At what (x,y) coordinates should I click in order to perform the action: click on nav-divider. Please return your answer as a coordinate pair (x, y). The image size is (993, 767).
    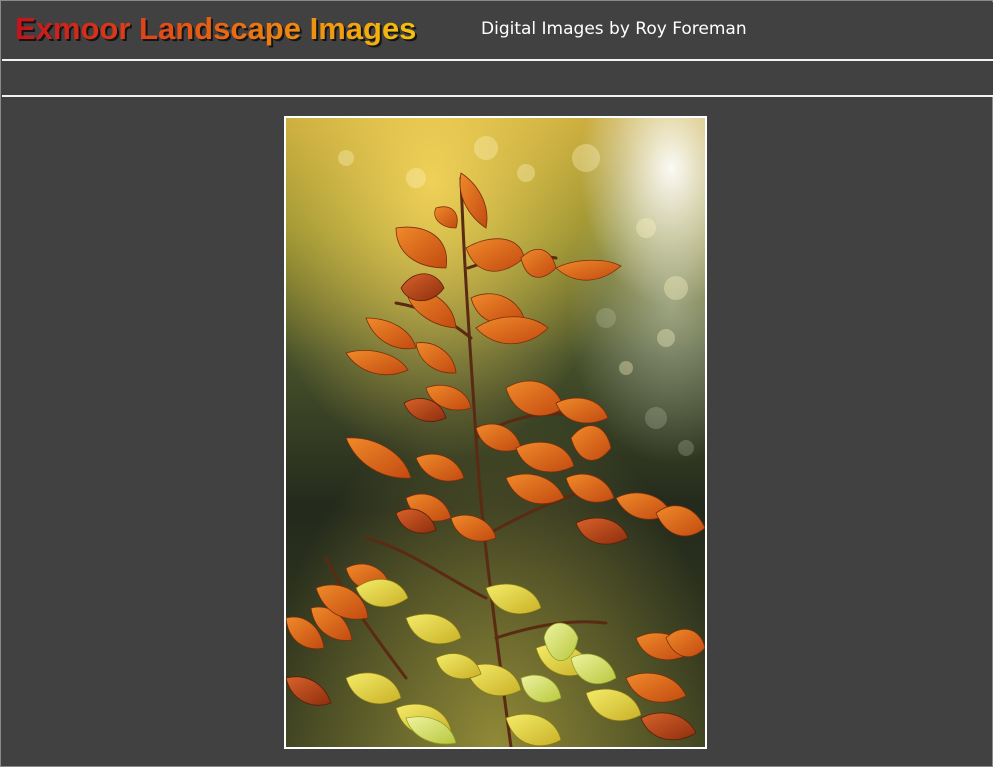
    Looking at the image, I should click on (497, 96).